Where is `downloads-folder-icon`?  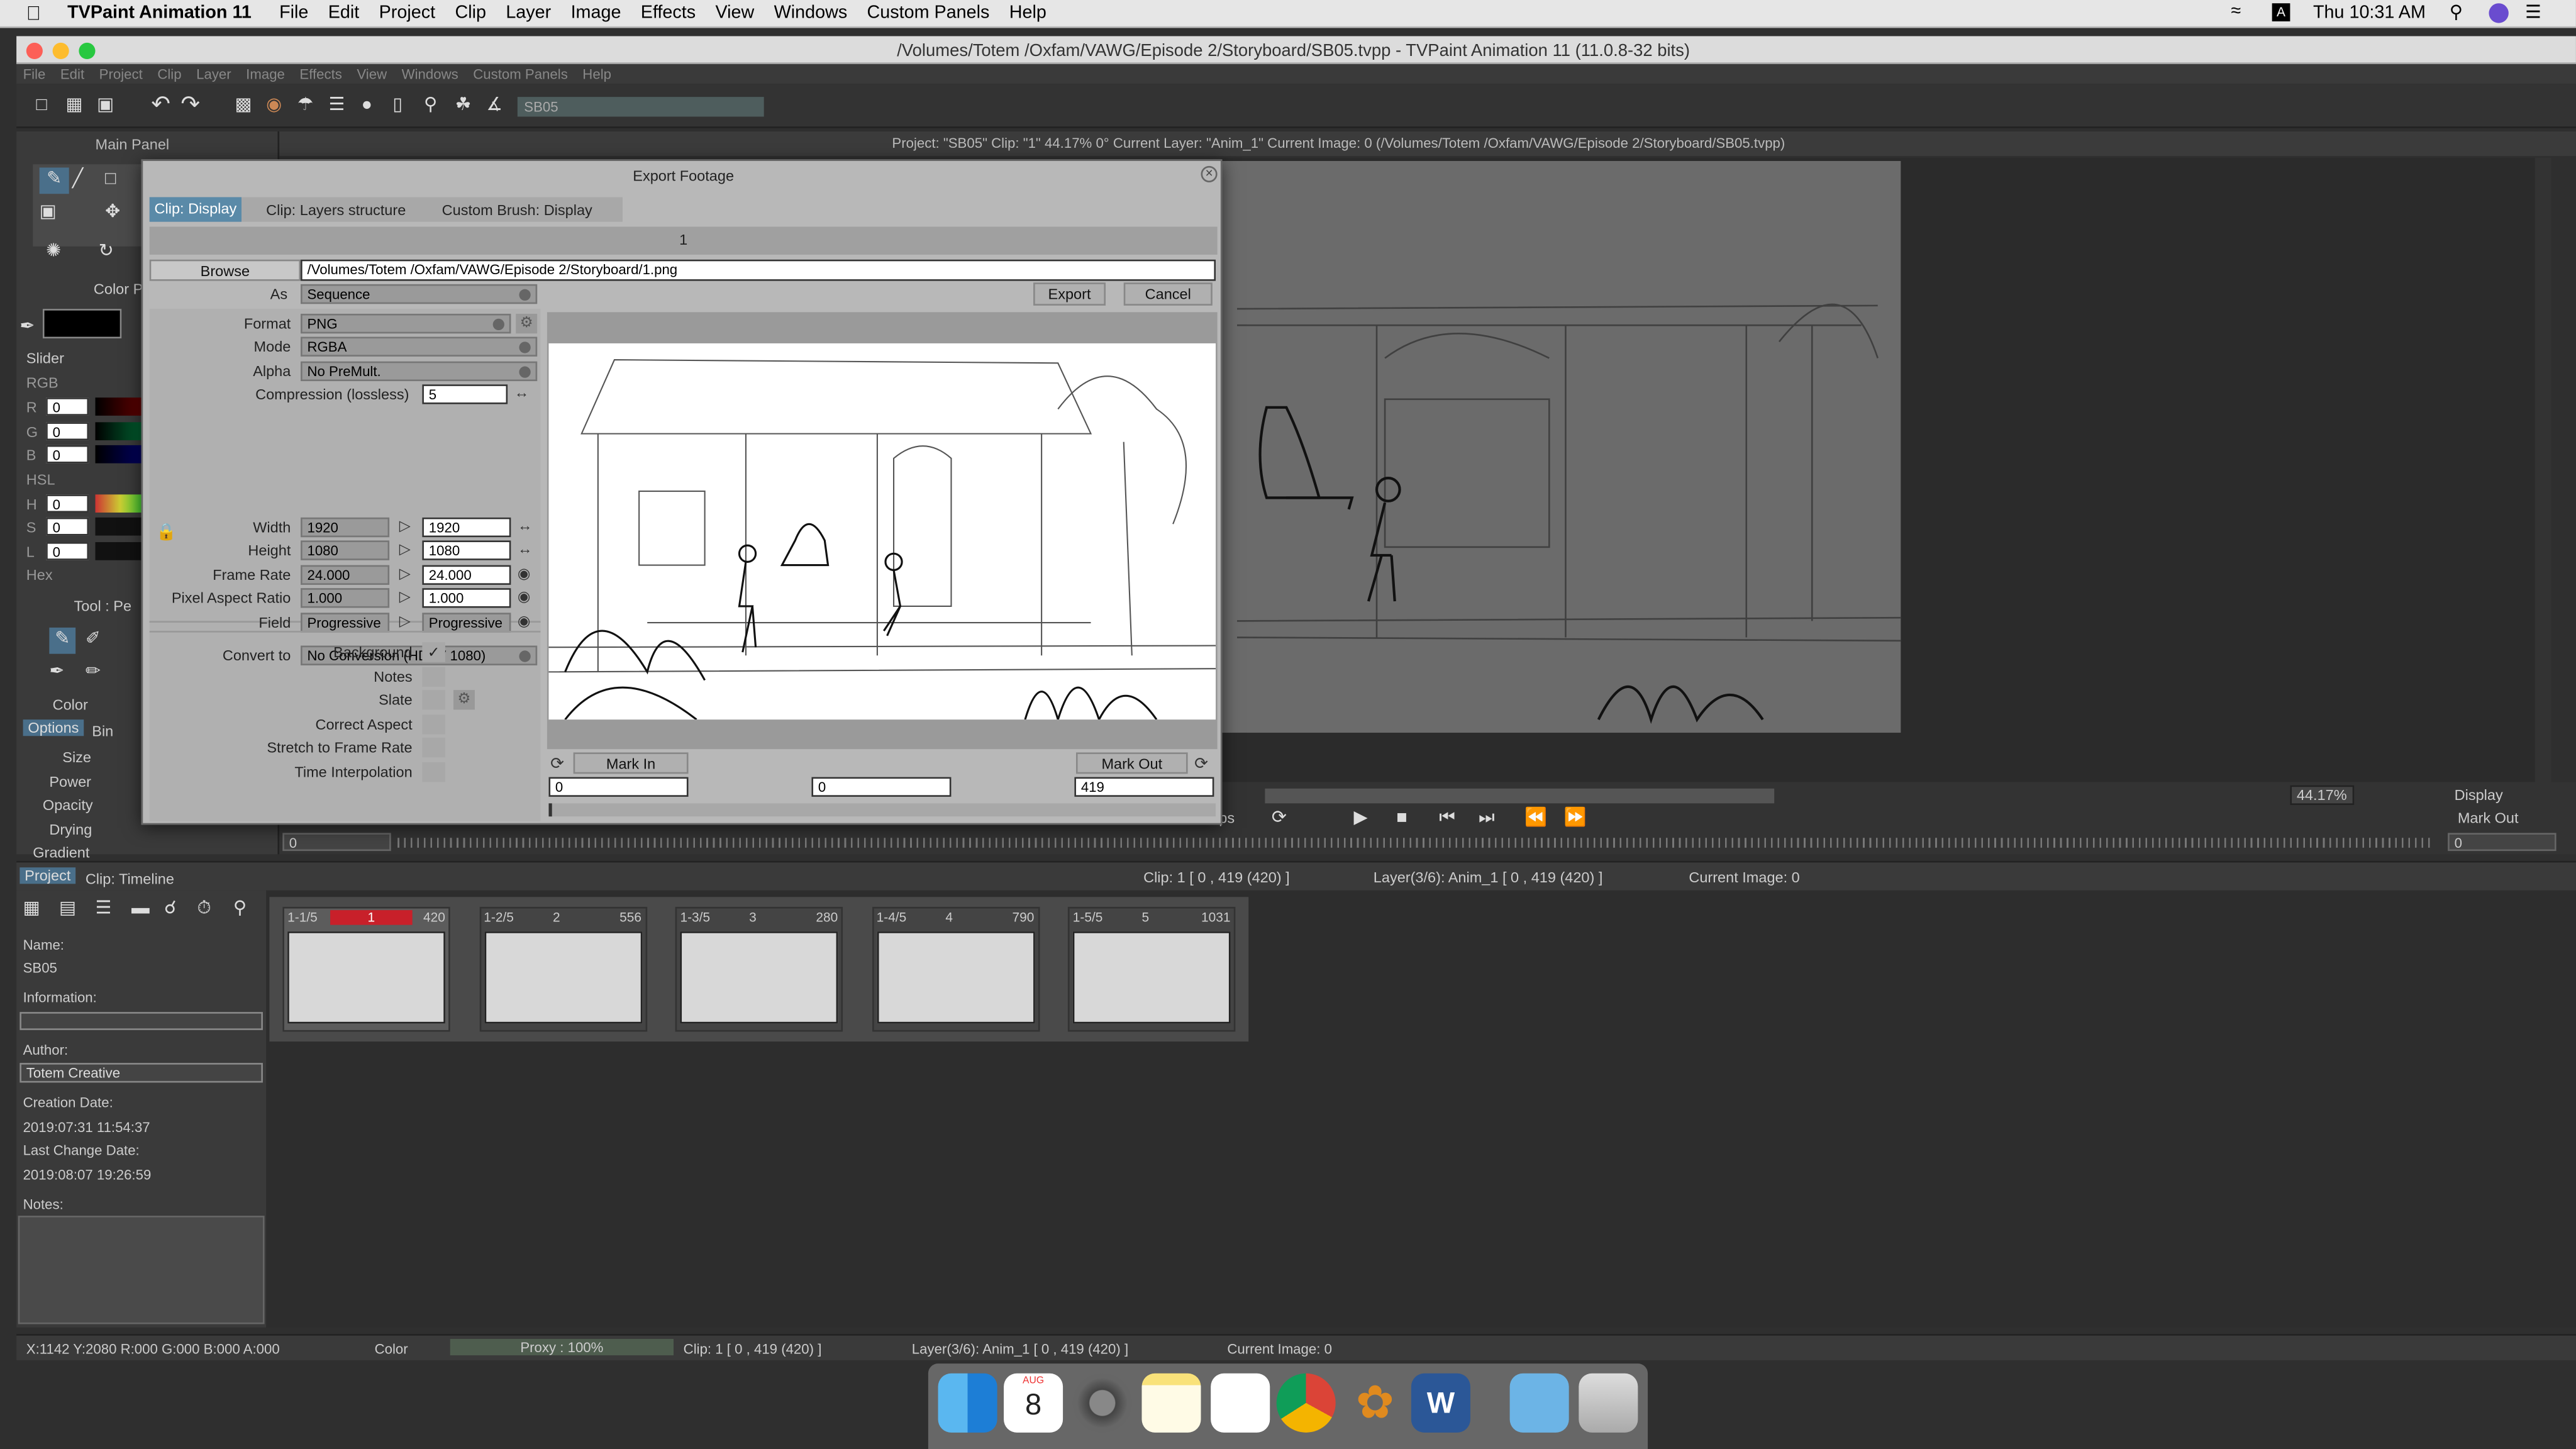
downloads-folder-icon is located at coordinates (1539, 1403).